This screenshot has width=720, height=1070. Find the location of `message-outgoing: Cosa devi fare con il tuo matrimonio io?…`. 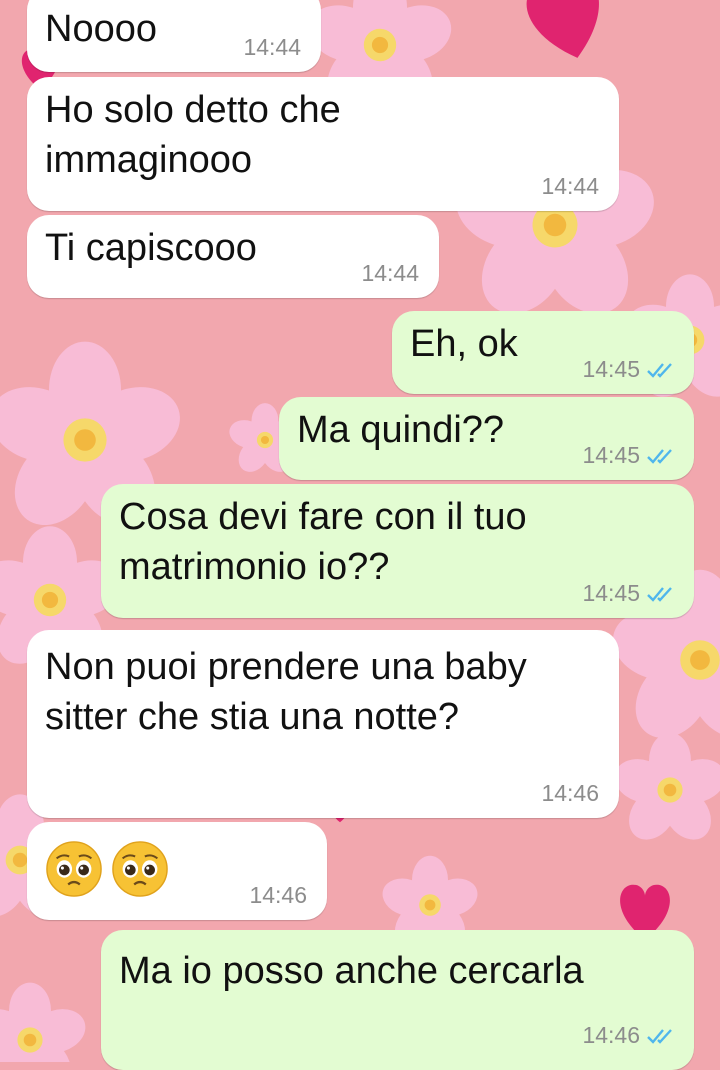

message-outgoing: Cosa devi fare con il tuo matrimonio io?… is located at coordinates (397, 551).